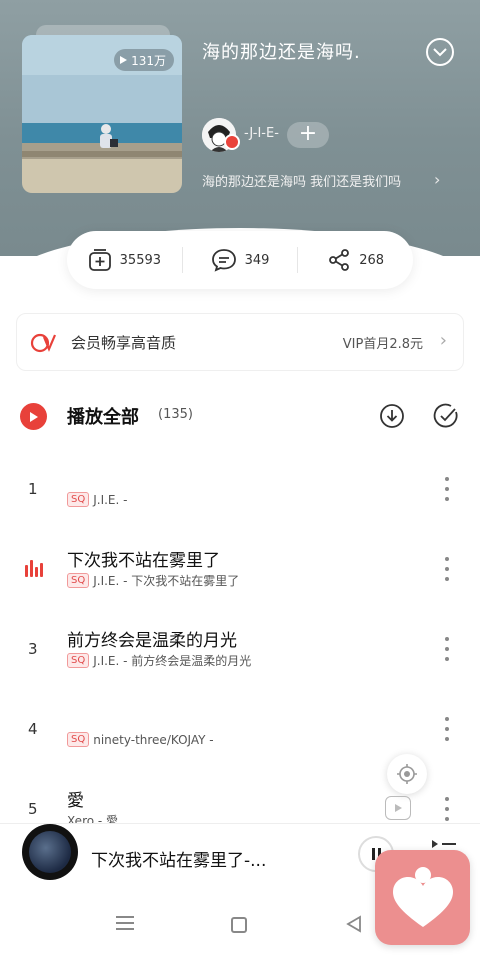 The height and width of the screenshot is (956, 480). I want to click on song-title: 愛, so click(75, 801).